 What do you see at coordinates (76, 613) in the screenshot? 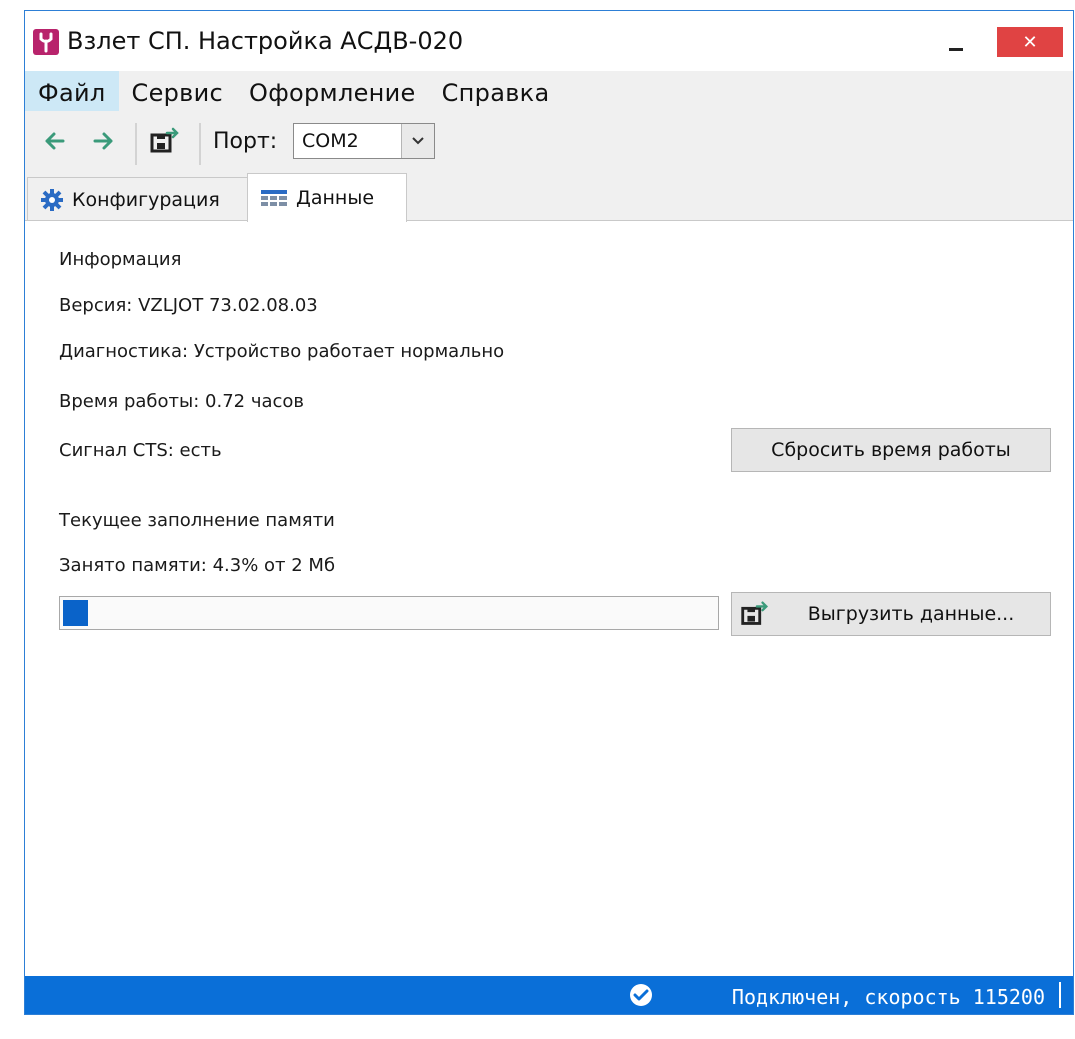
I see `memory-progress-fill` at bounding box center [76, 613].